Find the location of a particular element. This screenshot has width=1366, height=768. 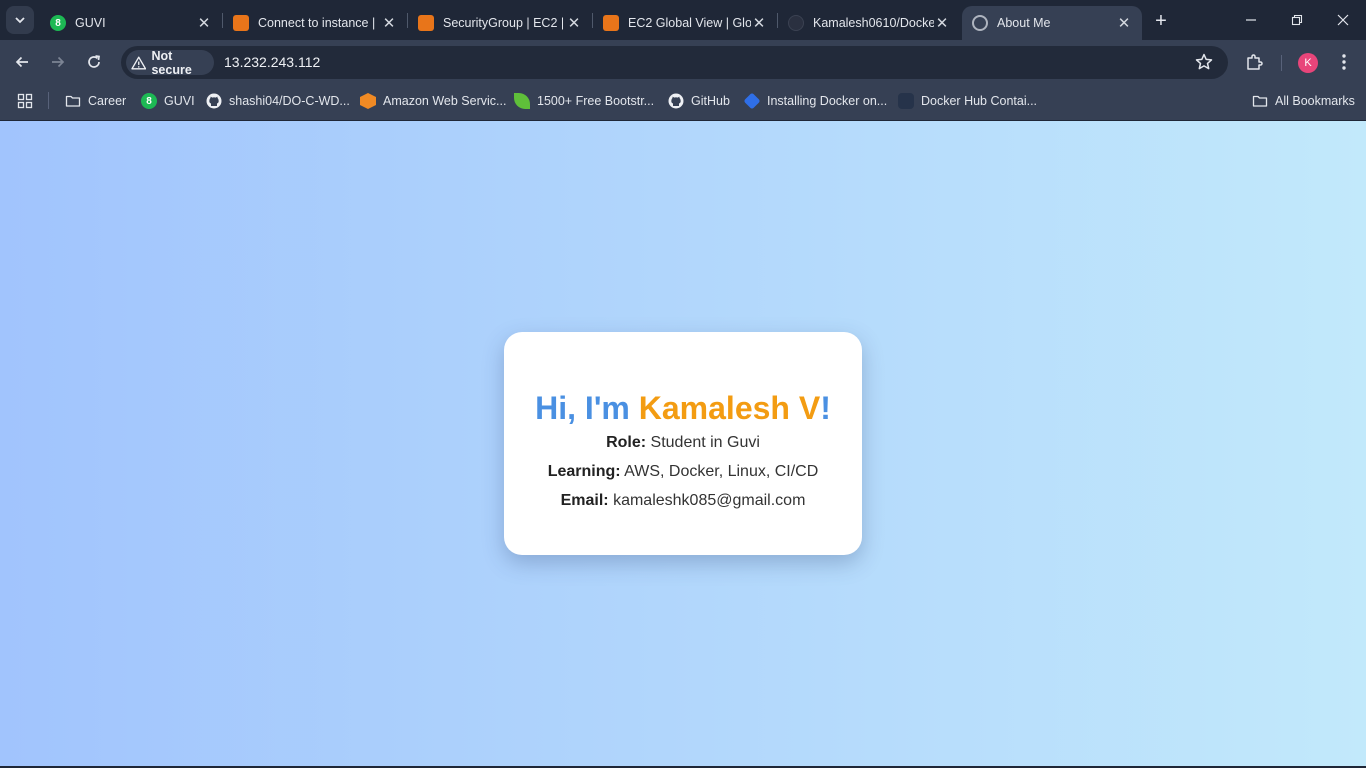

bookmark-label: GitHub is located at coordinates (710, 101).